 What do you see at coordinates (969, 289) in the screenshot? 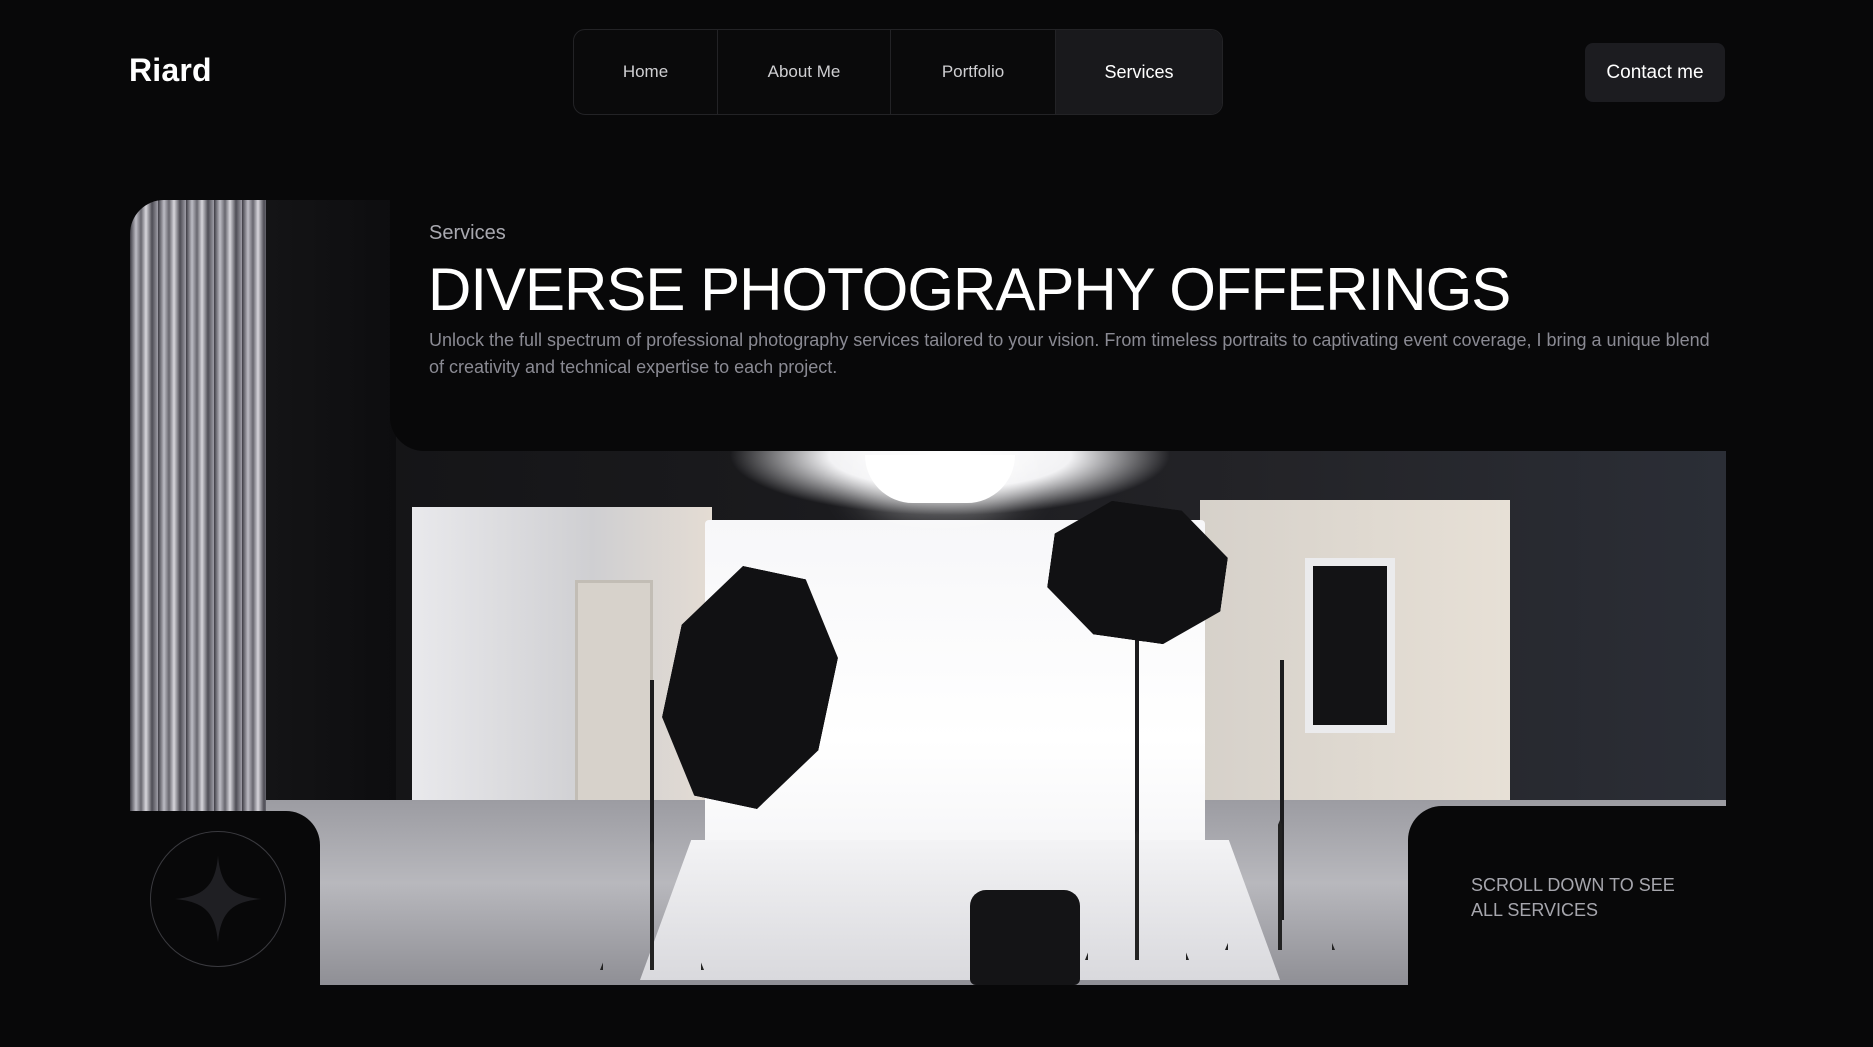
I see `page-title: DIVERSE PHOTOGRAPHY OFFERINGS` at bounding box center [969, 289].